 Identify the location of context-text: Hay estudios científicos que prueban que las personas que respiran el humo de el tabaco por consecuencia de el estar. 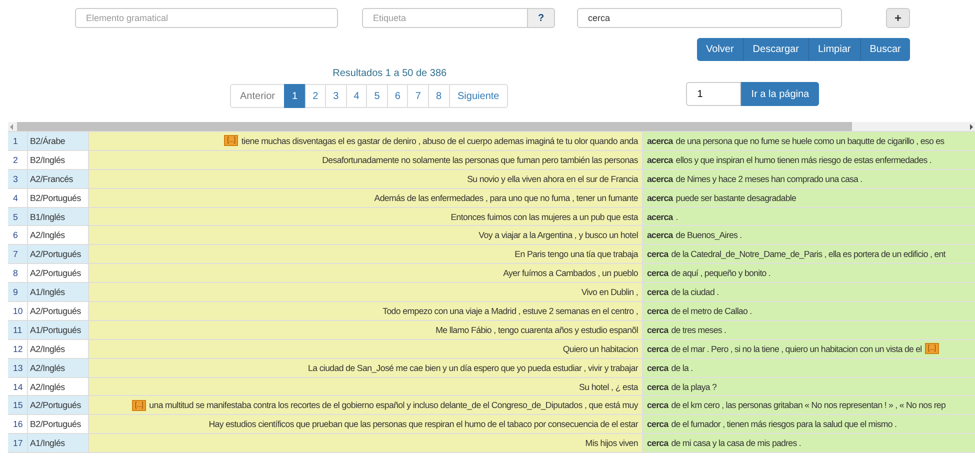
(423, 424).